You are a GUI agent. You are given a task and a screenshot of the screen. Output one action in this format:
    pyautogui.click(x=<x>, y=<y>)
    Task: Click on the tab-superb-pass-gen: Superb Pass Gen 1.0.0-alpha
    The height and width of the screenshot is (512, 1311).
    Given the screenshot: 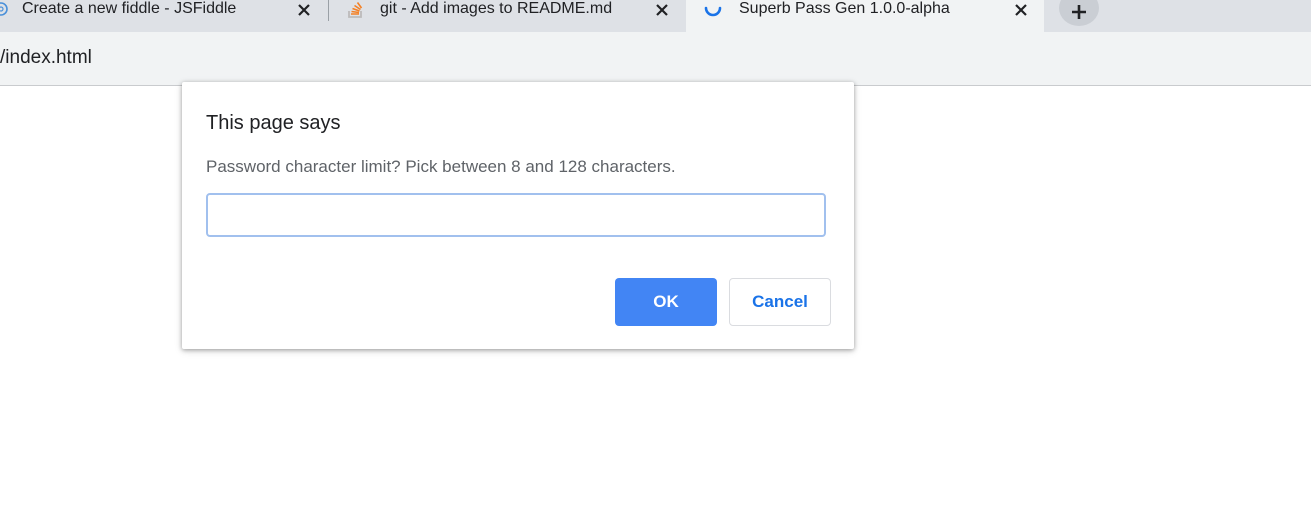 What is the action you would take?
    pyautogui.click(x=865, y=15)
    